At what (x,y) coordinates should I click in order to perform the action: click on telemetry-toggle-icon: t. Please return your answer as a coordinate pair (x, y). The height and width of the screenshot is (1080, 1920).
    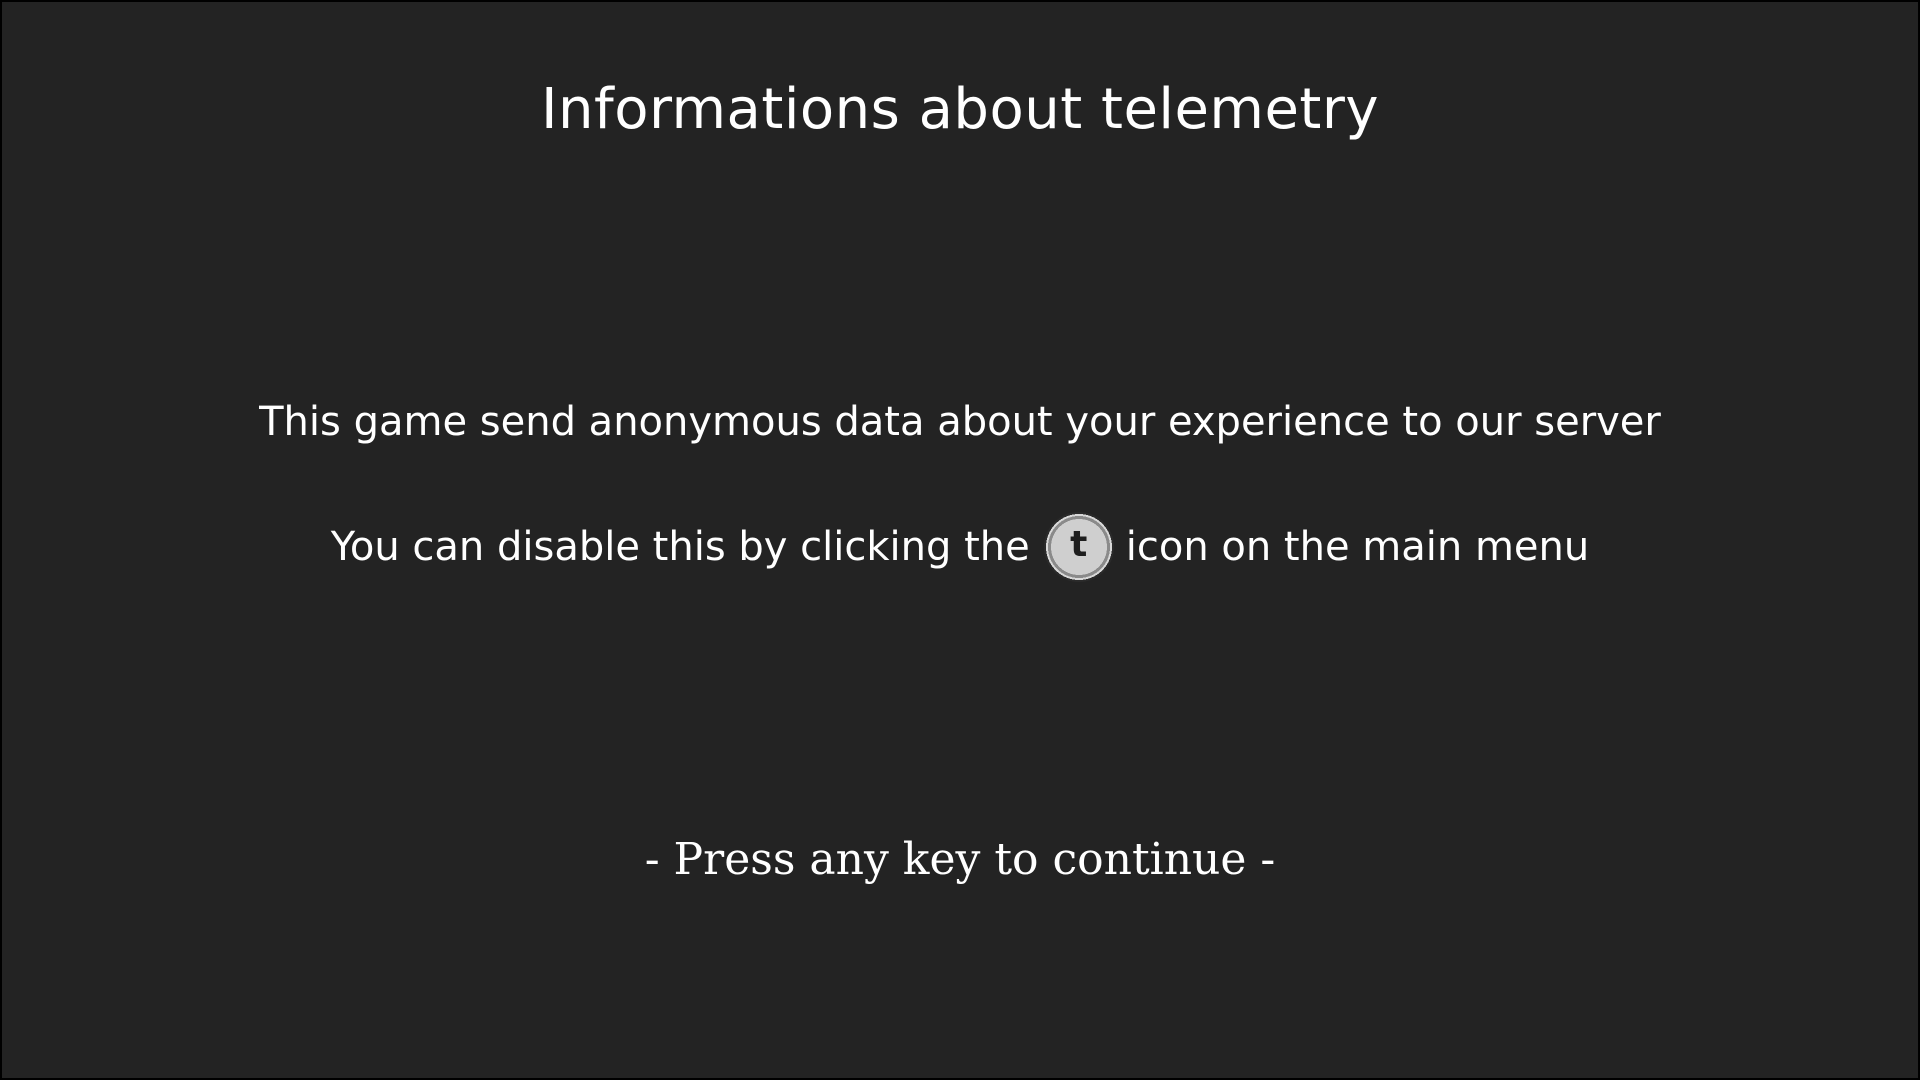
    Looking at the image, I should click on (1078, 547).